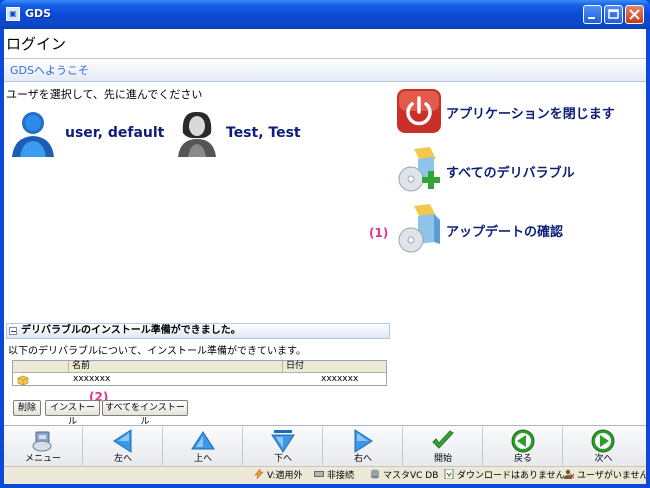 The width and height of the screenshot is (650, 488). I want to click on maximize-icon, so click(613, 14).